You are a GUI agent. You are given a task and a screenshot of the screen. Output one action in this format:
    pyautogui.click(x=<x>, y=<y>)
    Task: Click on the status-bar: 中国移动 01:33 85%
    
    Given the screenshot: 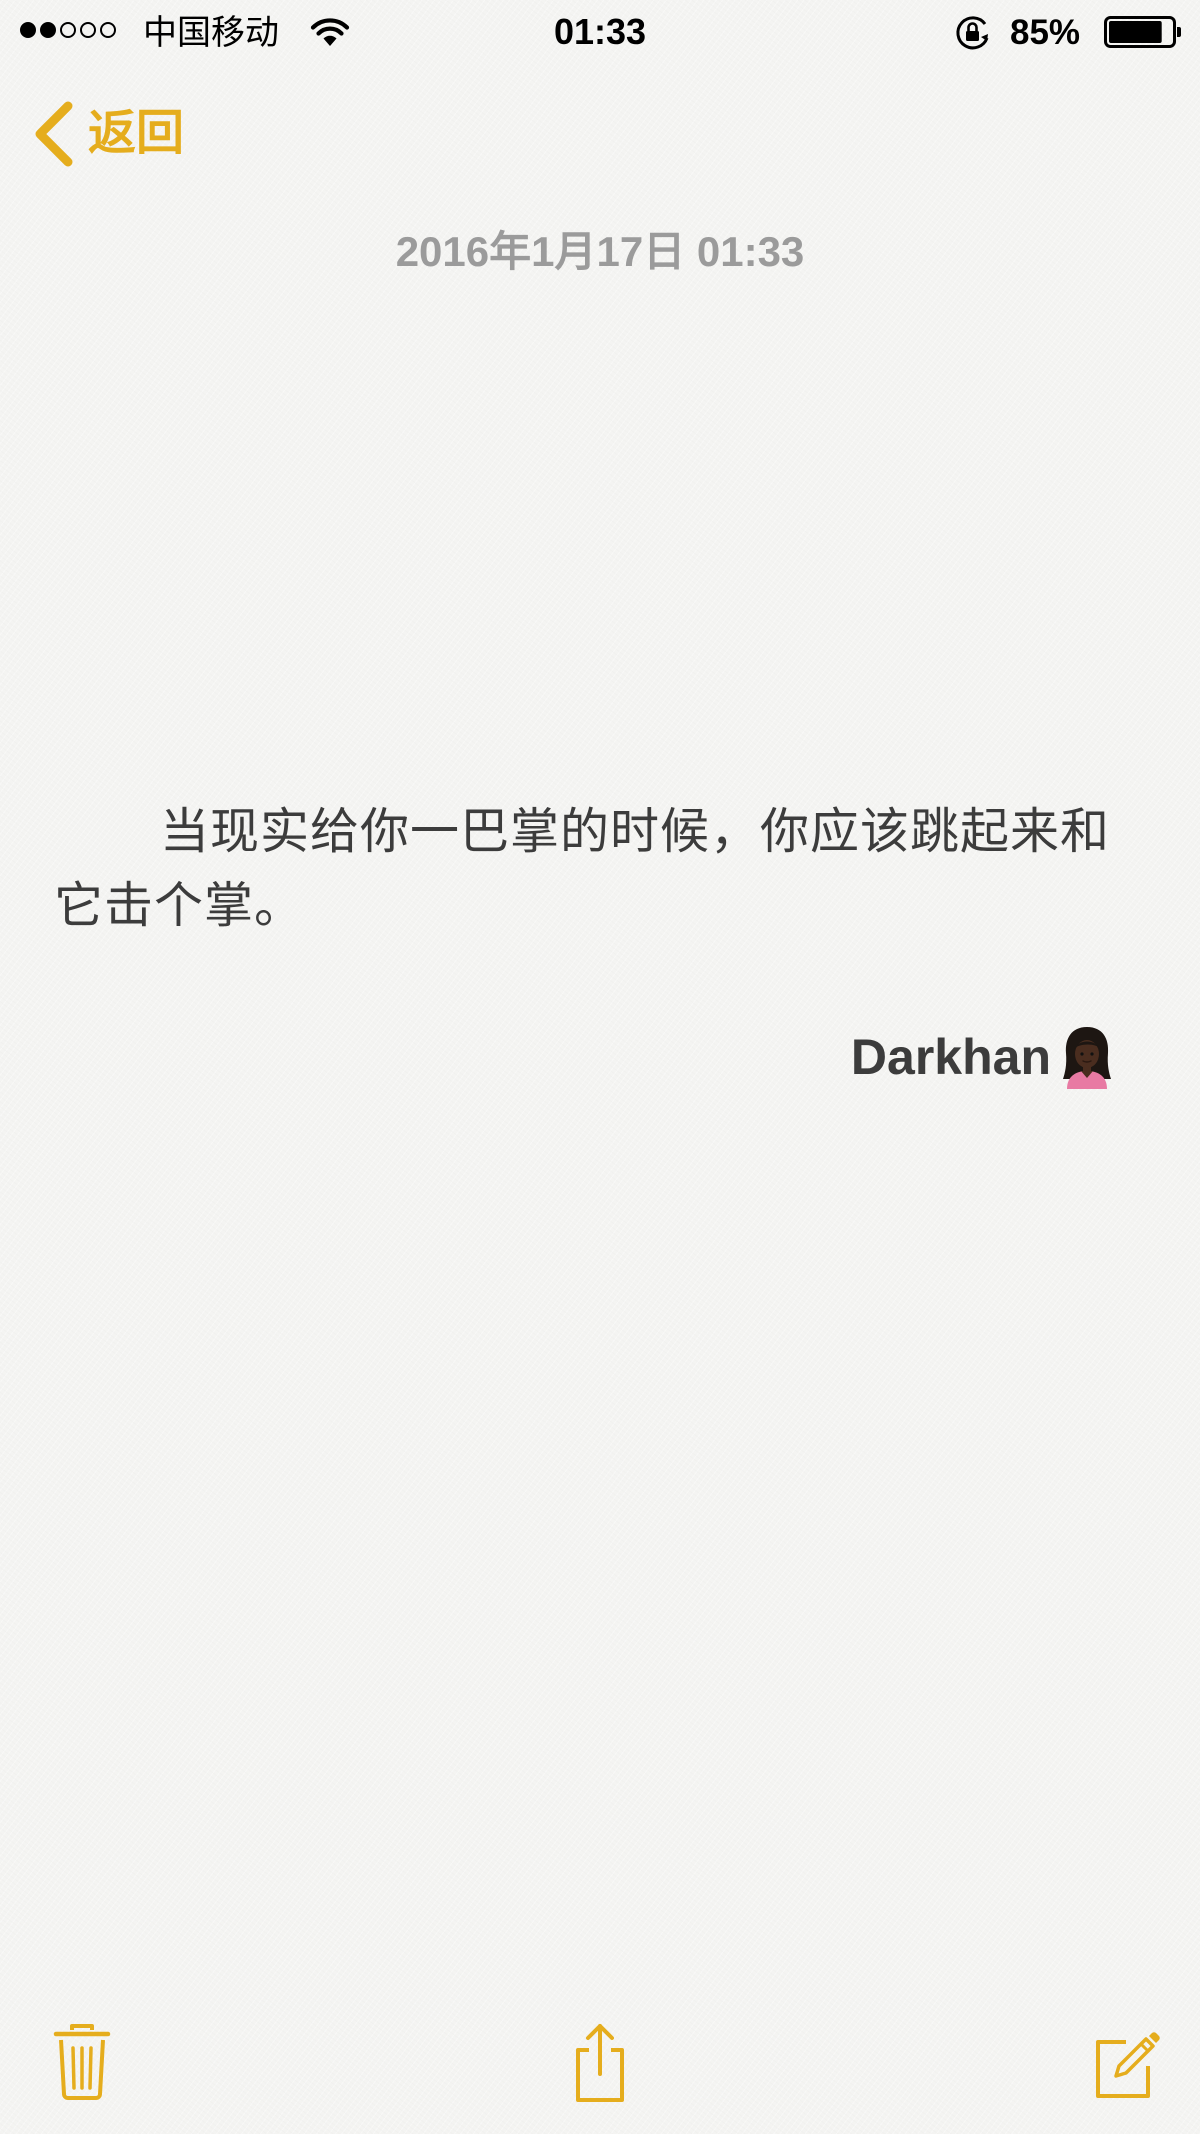 What is the action you would take?
    pyautogui.click(x=600, y=33)
    